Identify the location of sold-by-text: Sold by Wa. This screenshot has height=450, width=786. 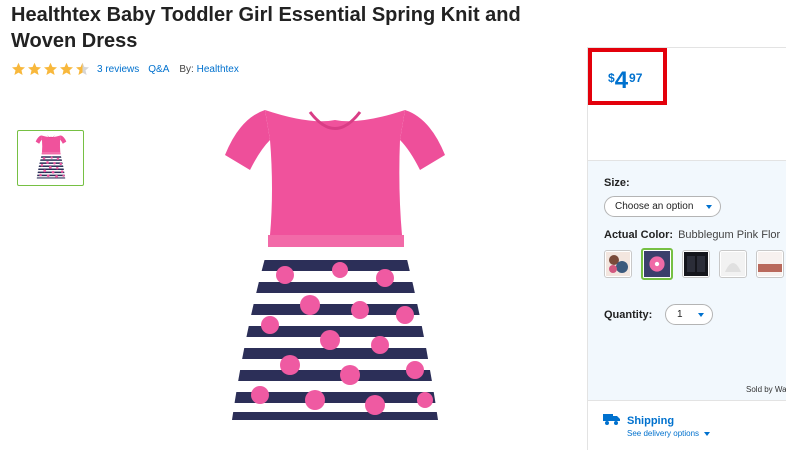
(766, 389).